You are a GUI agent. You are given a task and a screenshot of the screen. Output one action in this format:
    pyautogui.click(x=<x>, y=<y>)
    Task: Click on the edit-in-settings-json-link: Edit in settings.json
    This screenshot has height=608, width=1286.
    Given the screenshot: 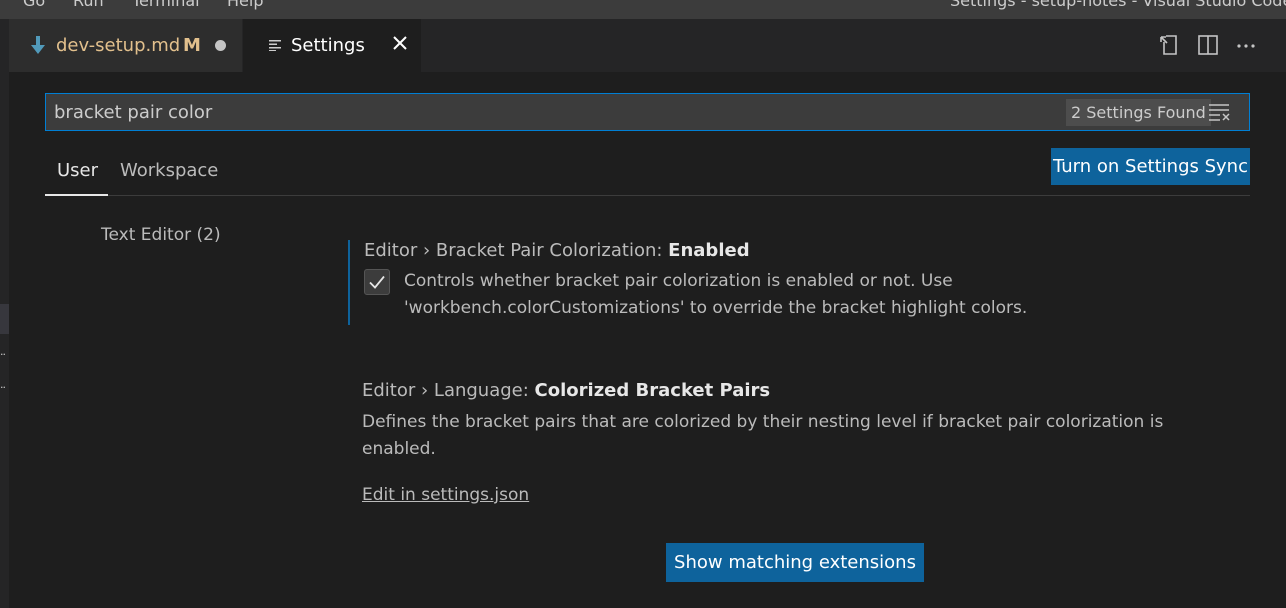 What is the action you would take?
    pyautogui.click(x=445, y=495)
    